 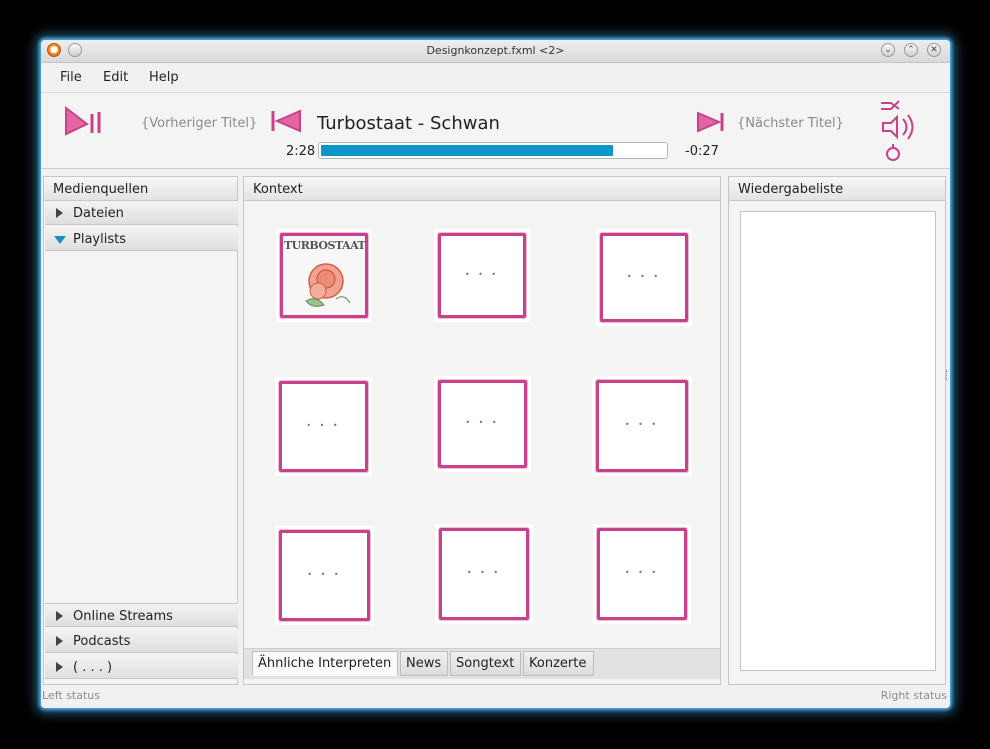 I want to click on sources-item-more: ( . . . ), so click(x=141, y=667).